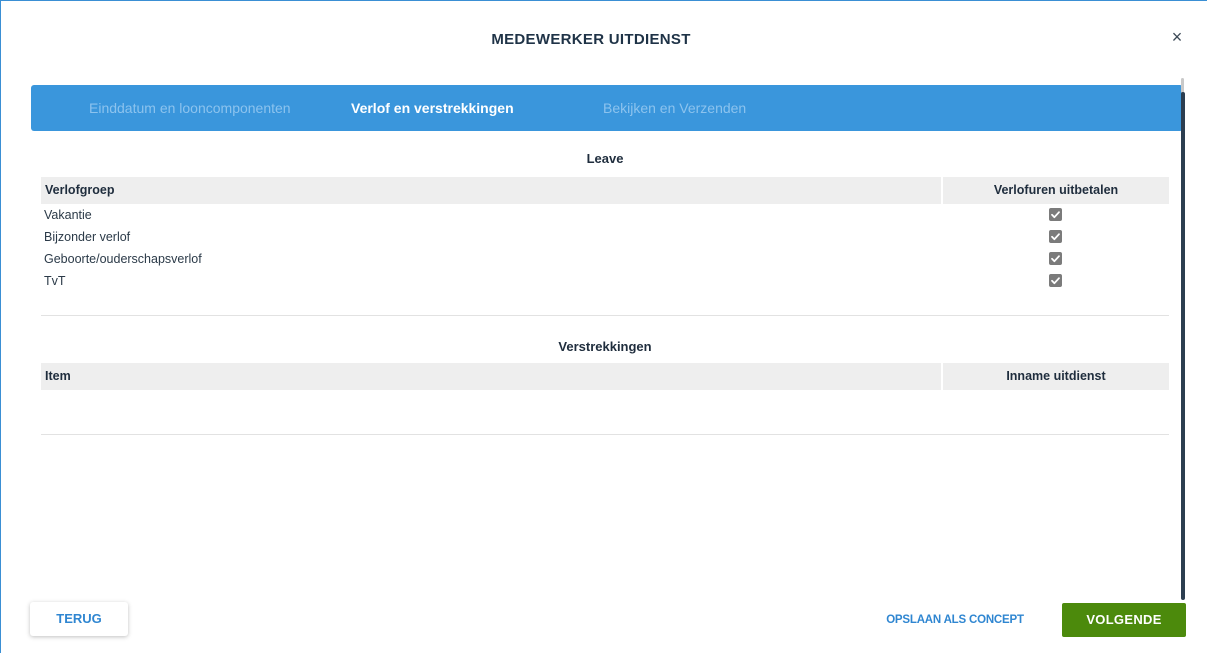 The image size is (1207, 653). I want to click on column-header-verlofgroep: Verlofgroep, so click(491, 190).